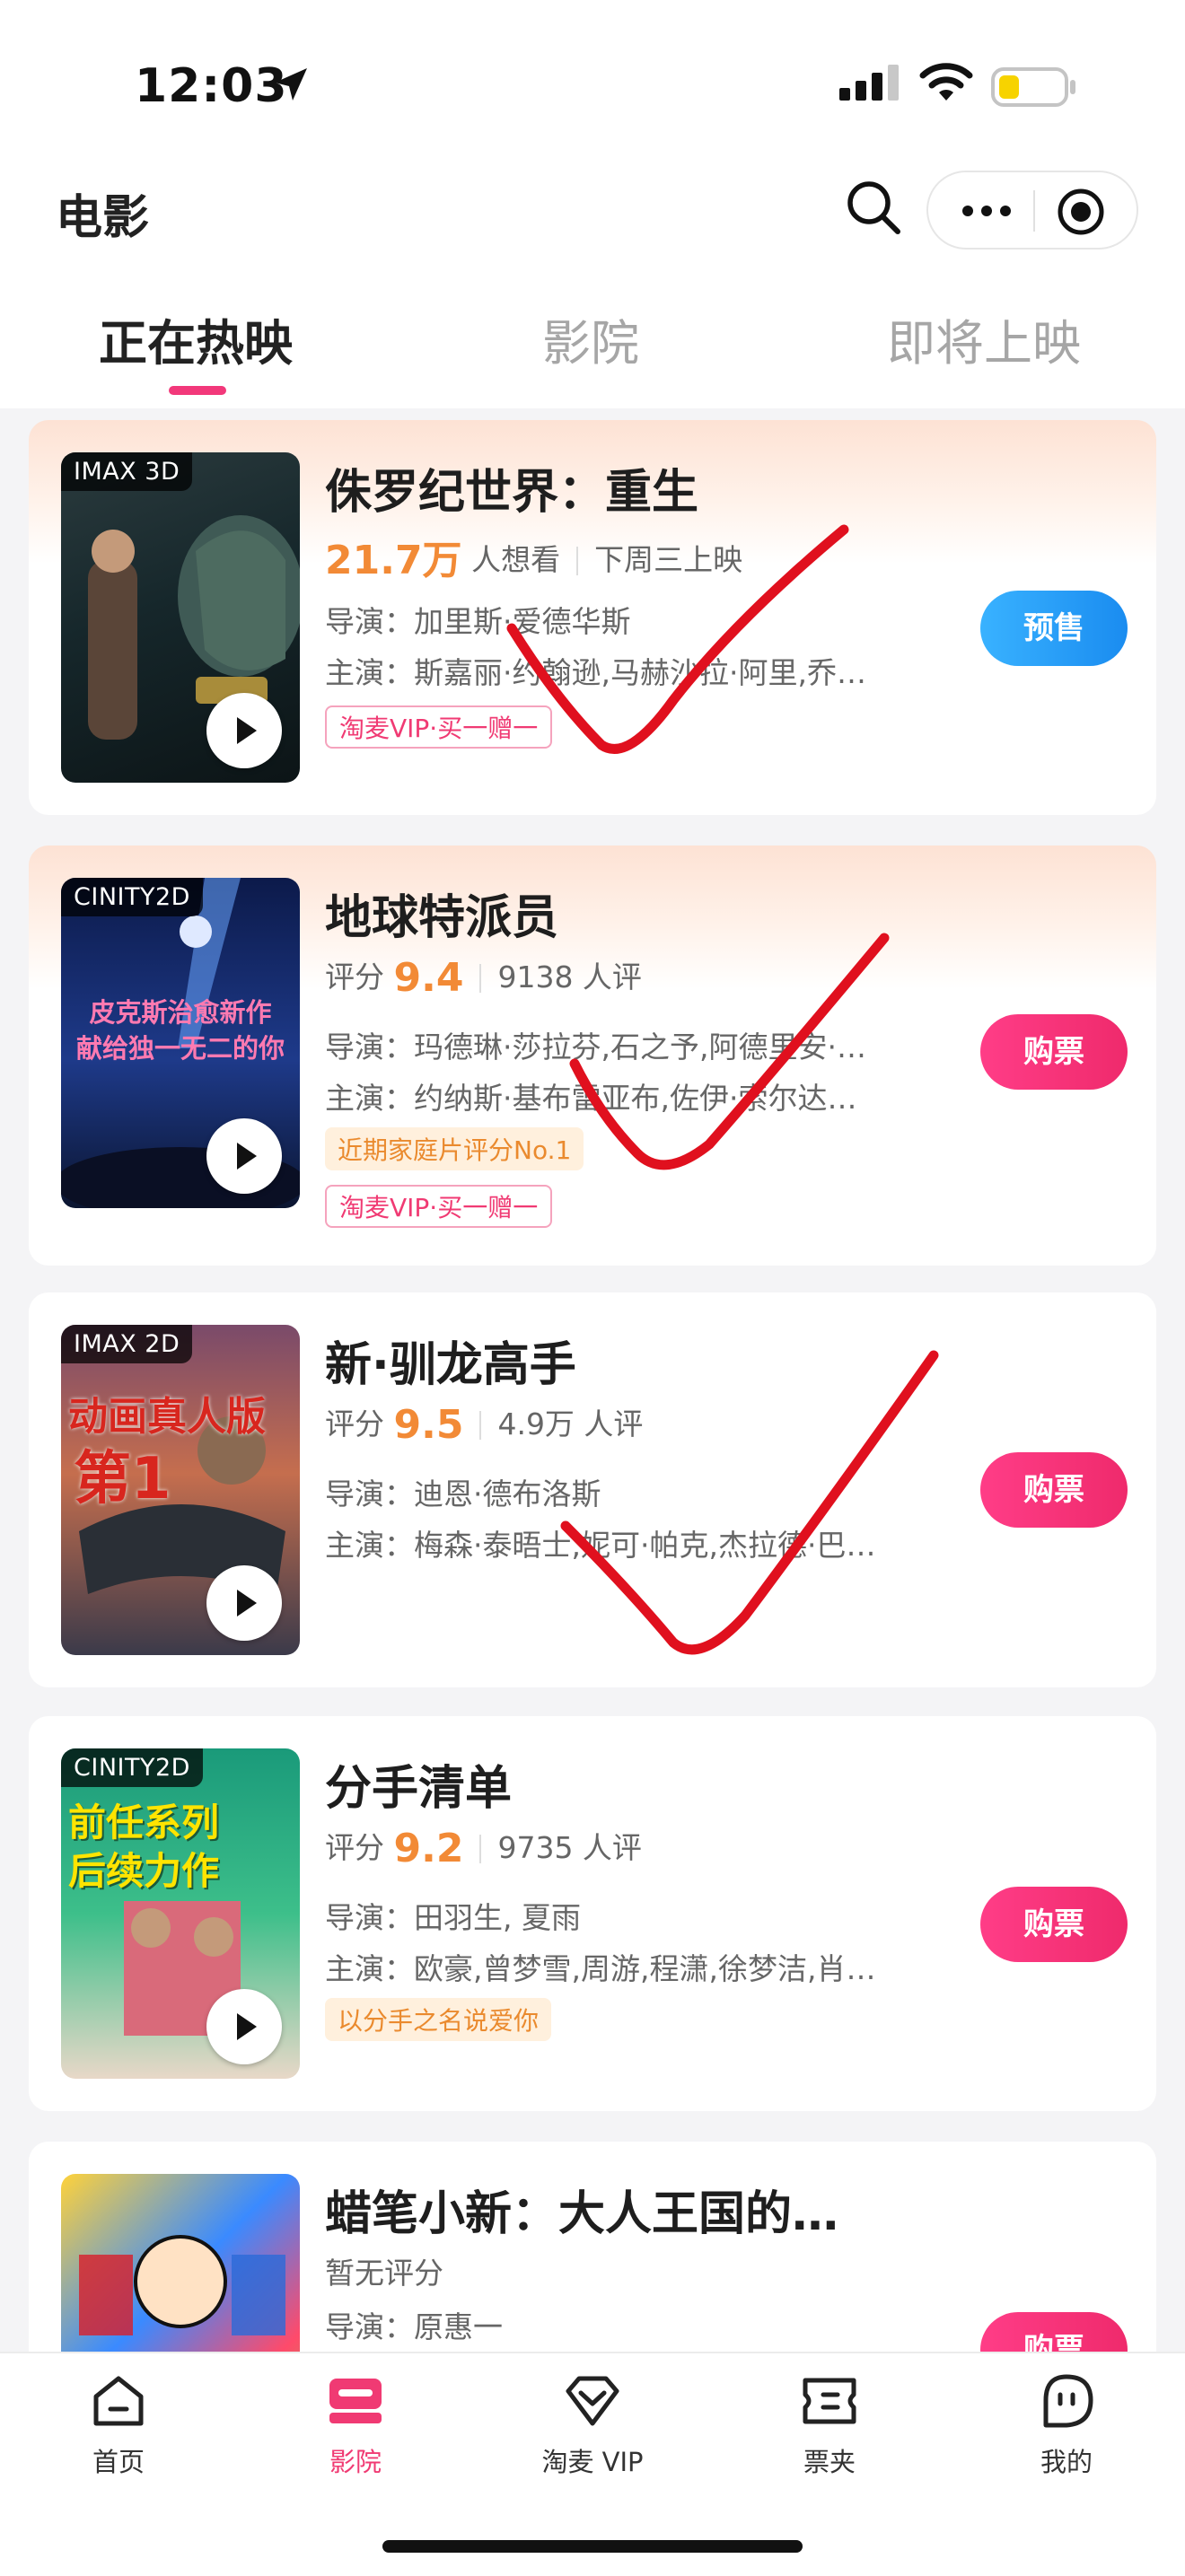 The width and height of the screenshot is (1185, 2576). What do you see at coordinates (946, 82) in the screenshot?
I see `wifi-icon` at bounding box center [946, 82].